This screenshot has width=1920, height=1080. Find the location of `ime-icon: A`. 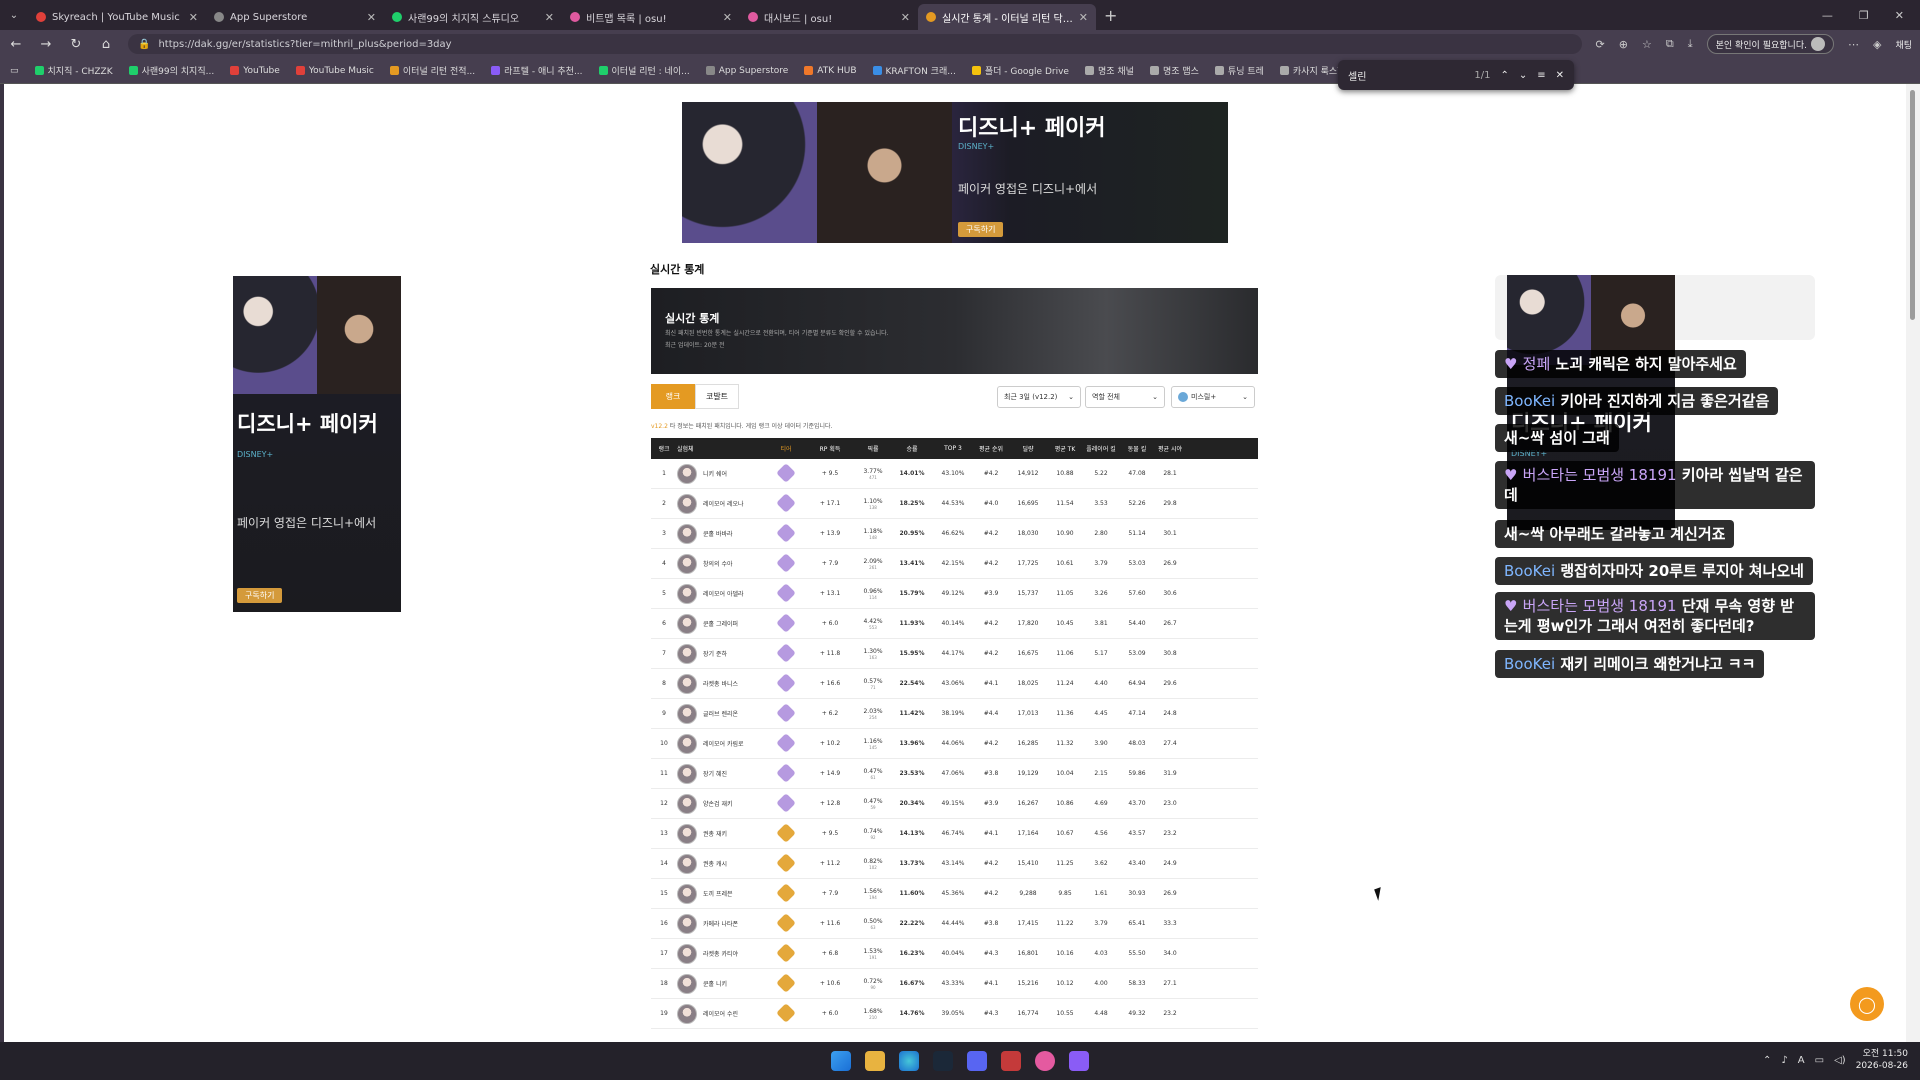

ime-icon: A is located at coordinates (1801, 1060).